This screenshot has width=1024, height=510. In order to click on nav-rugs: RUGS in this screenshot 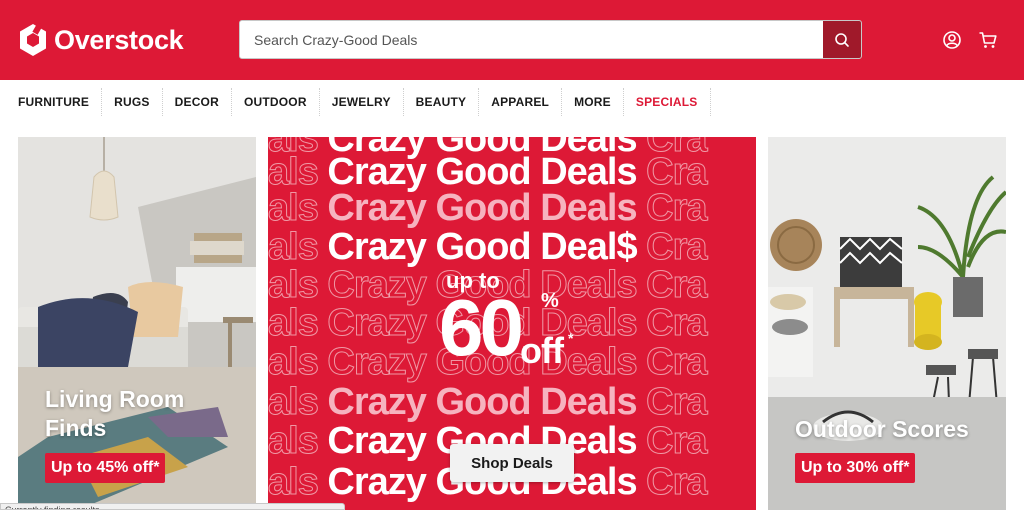, I will do `click(132, 102)`.